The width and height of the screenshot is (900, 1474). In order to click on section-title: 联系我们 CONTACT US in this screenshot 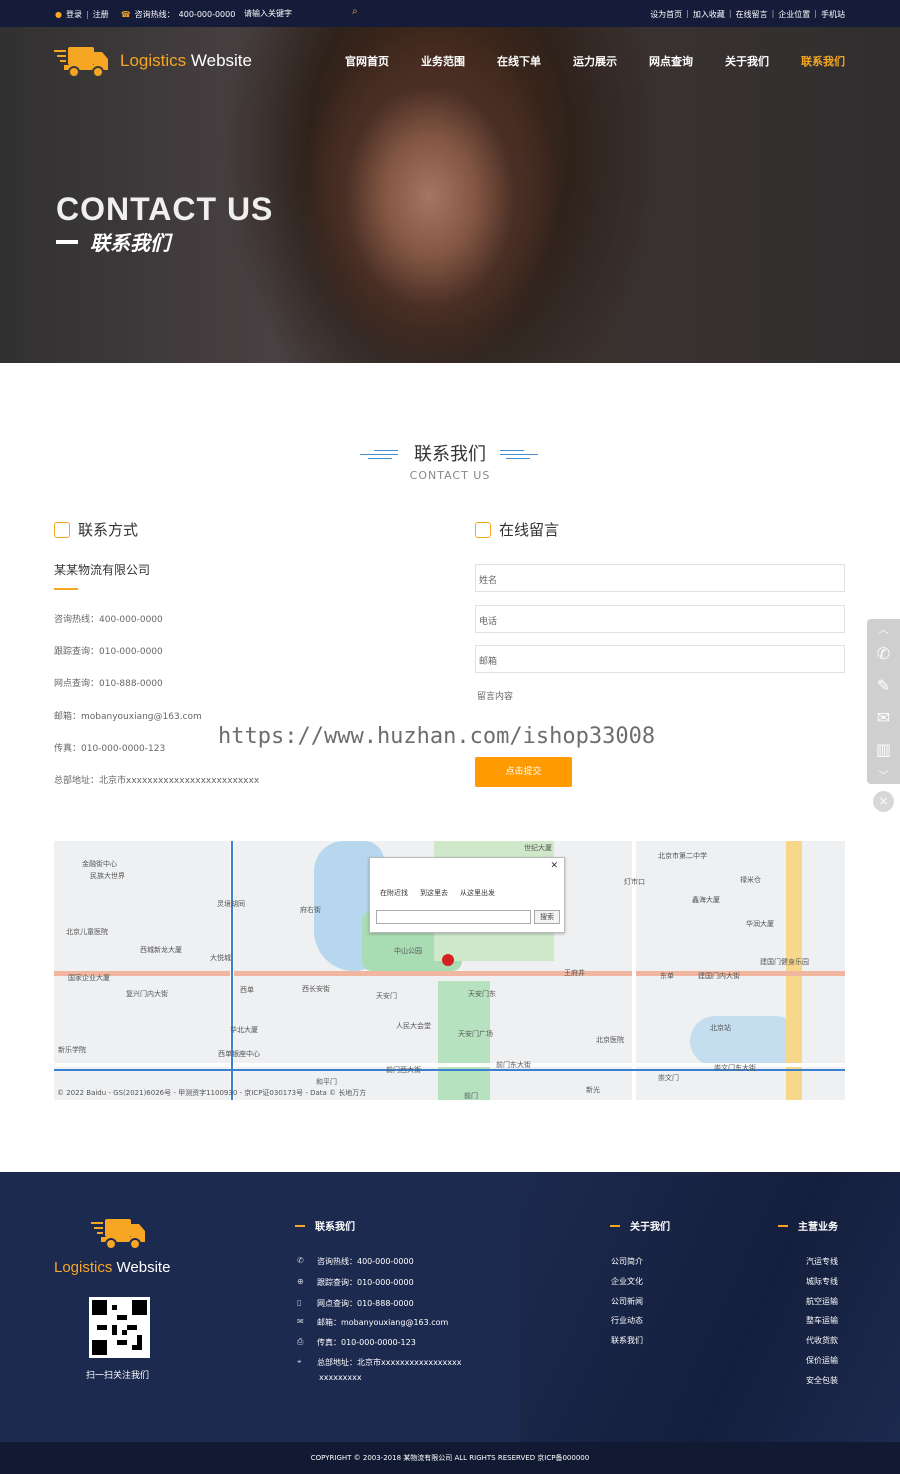, I will do `click(450, 461)`.